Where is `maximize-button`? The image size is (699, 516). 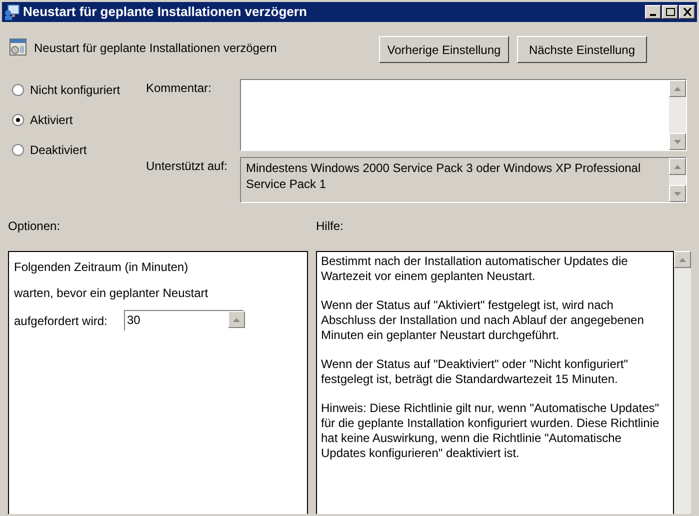 maximize-button is located at coordinates (670, 12).